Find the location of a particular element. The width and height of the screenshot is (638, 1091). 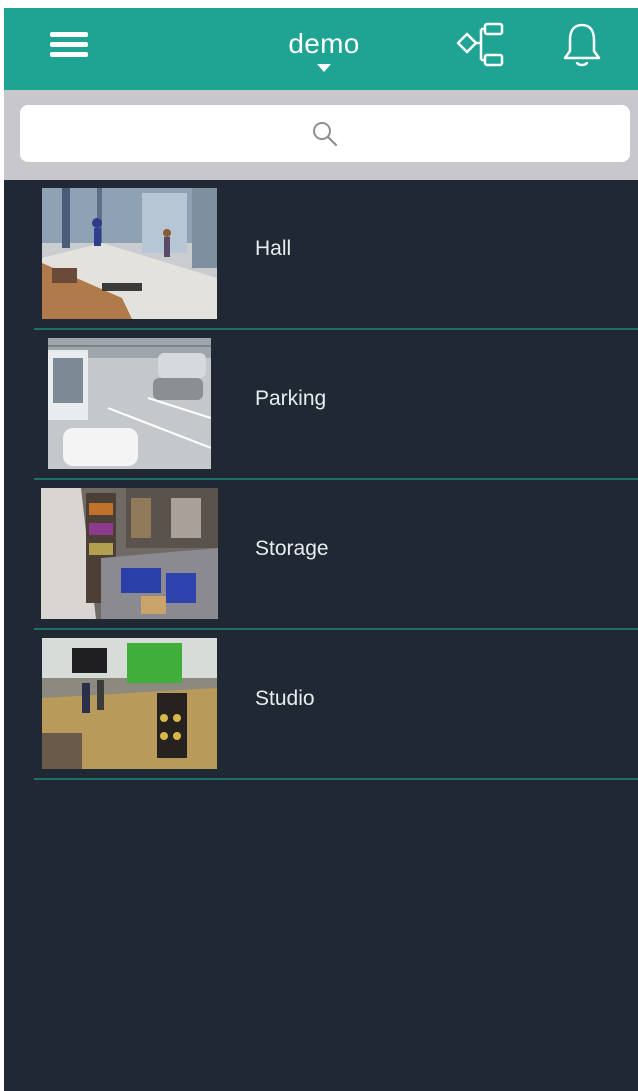

camera-row-studio: Studio is located at coordinates (321, 705).